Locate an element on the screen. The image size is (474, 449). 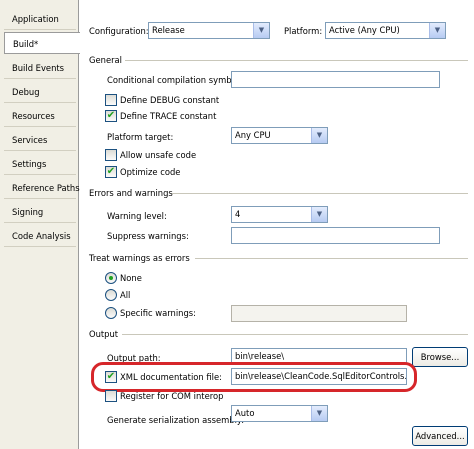
radio-selected-dot is located at coordinates (111, 278).